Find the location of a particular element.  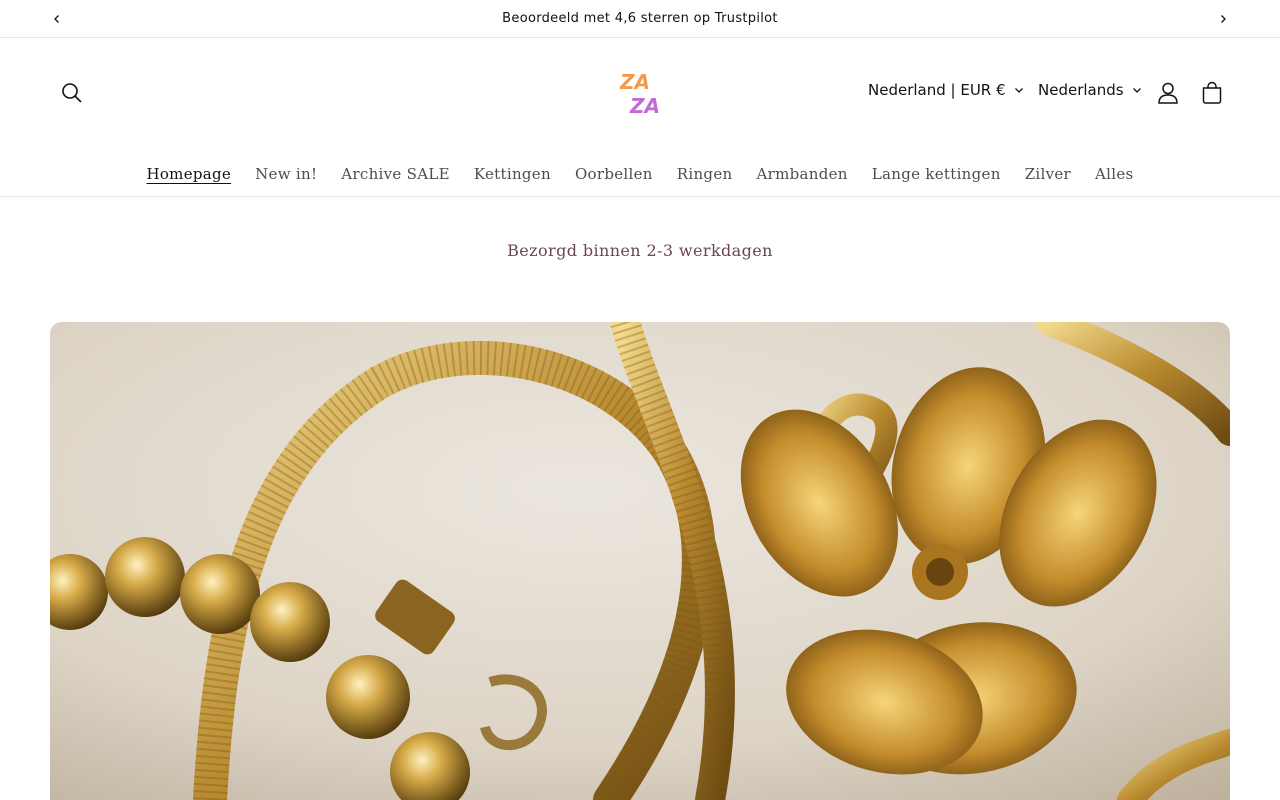

country-selector-label: Nederland | EUR € is located at coordinates (937, 90).